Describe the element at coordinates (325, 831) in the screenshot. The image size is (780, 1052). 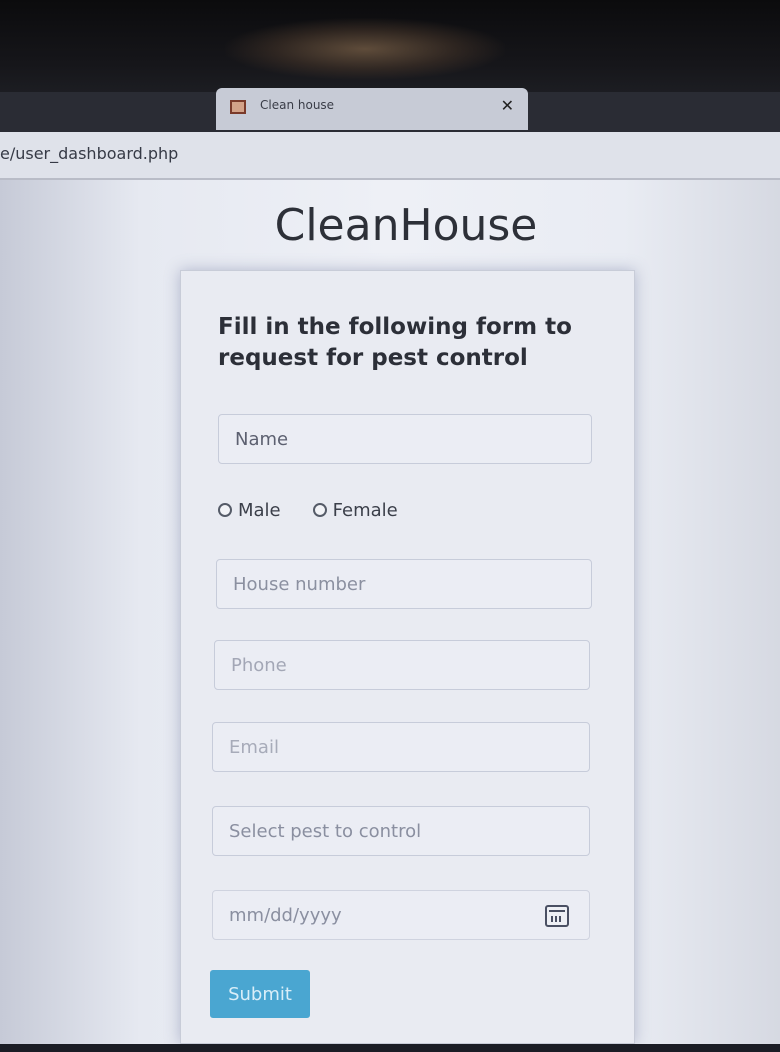
I see `pest-select-placeholder: Select pest to control` at that location.